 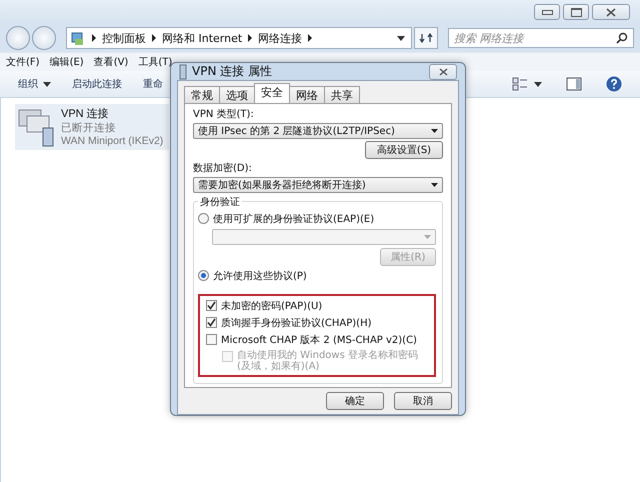 What do you see at coordinates (319, 340) in the screenshot?
I see `option-label: Microsoft CHAP 版本 2 (MS-CHAP v2)(C)` at bounding box center [319, 340].